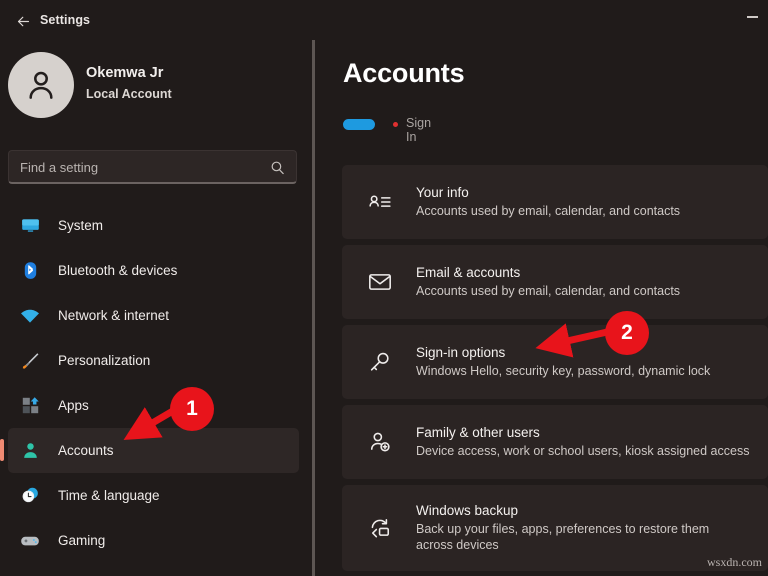  I want to click on sidebar-item-label: Personalization, so click(104, 360).